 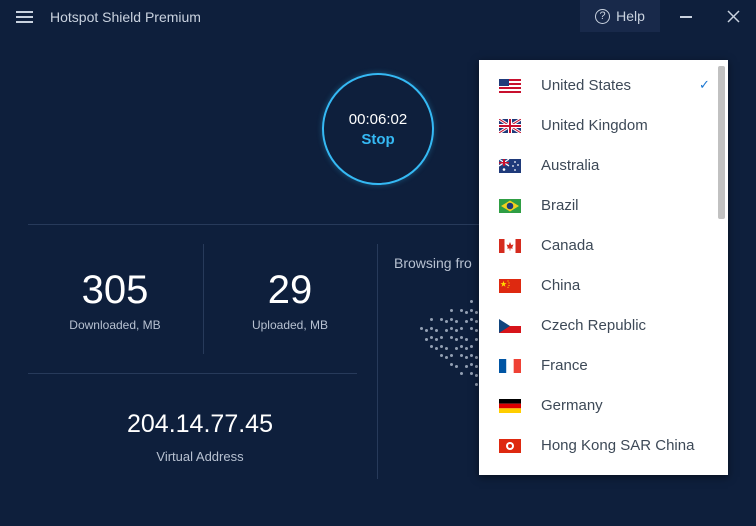 I want to click on close-icon, so click(x=733, y=16).